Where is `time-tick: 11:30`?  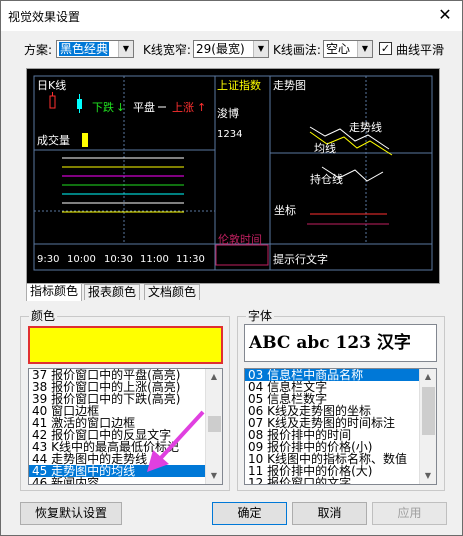
time-tick: 11:30 is located at coordinates (190, 259).